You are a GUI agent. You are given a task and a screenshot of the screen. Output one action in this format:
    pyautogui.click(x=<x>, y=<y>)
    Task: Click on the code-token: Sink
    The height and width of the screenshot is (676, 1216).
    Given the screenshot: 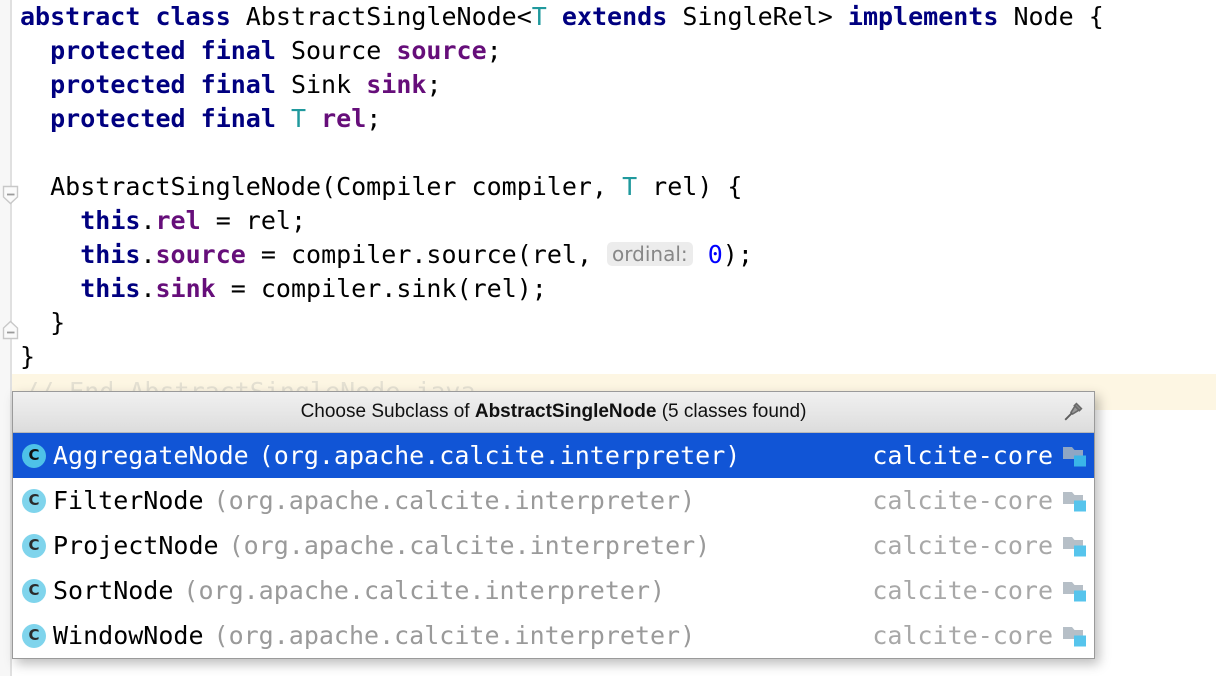 What is the action you would take?
    pyautogui.click(x=321, y=84)
    